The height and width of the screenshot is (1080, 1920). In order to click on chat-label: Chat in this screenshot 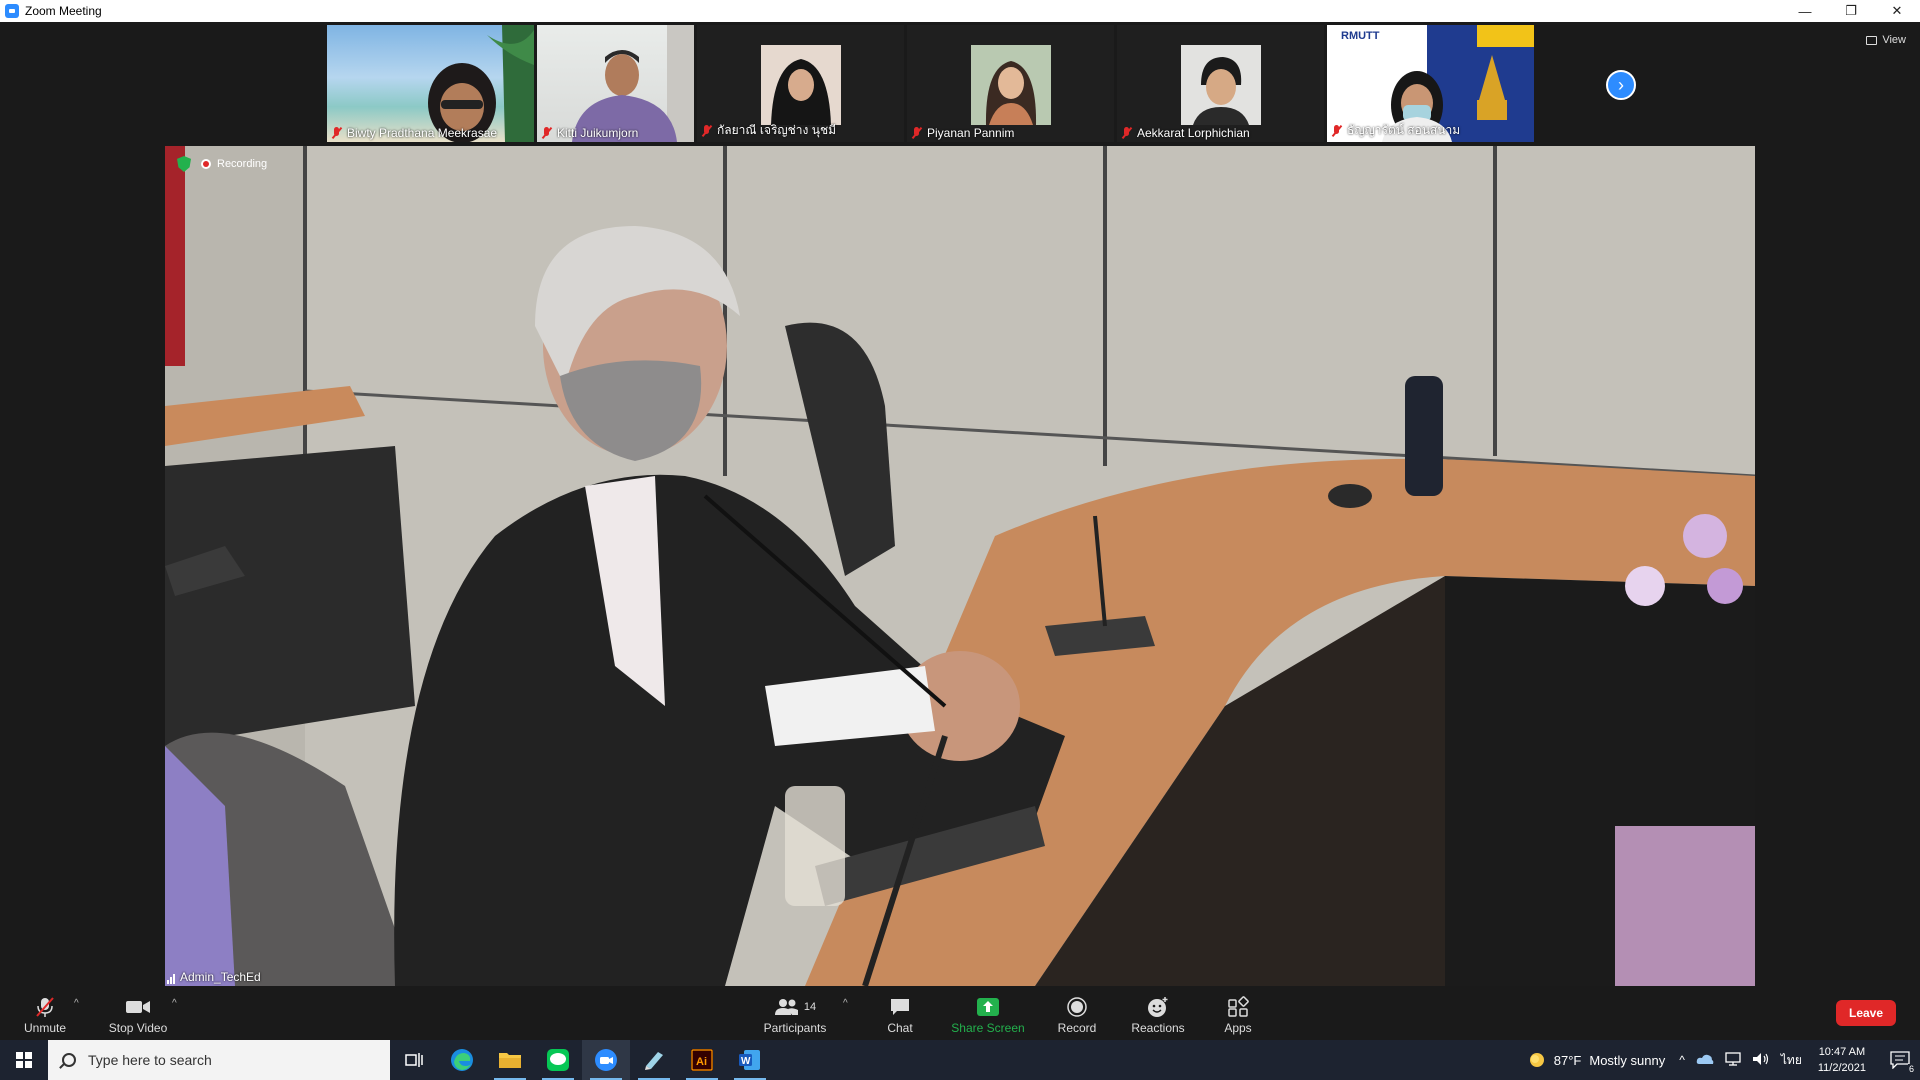, I will do `click(900, 1027)`.